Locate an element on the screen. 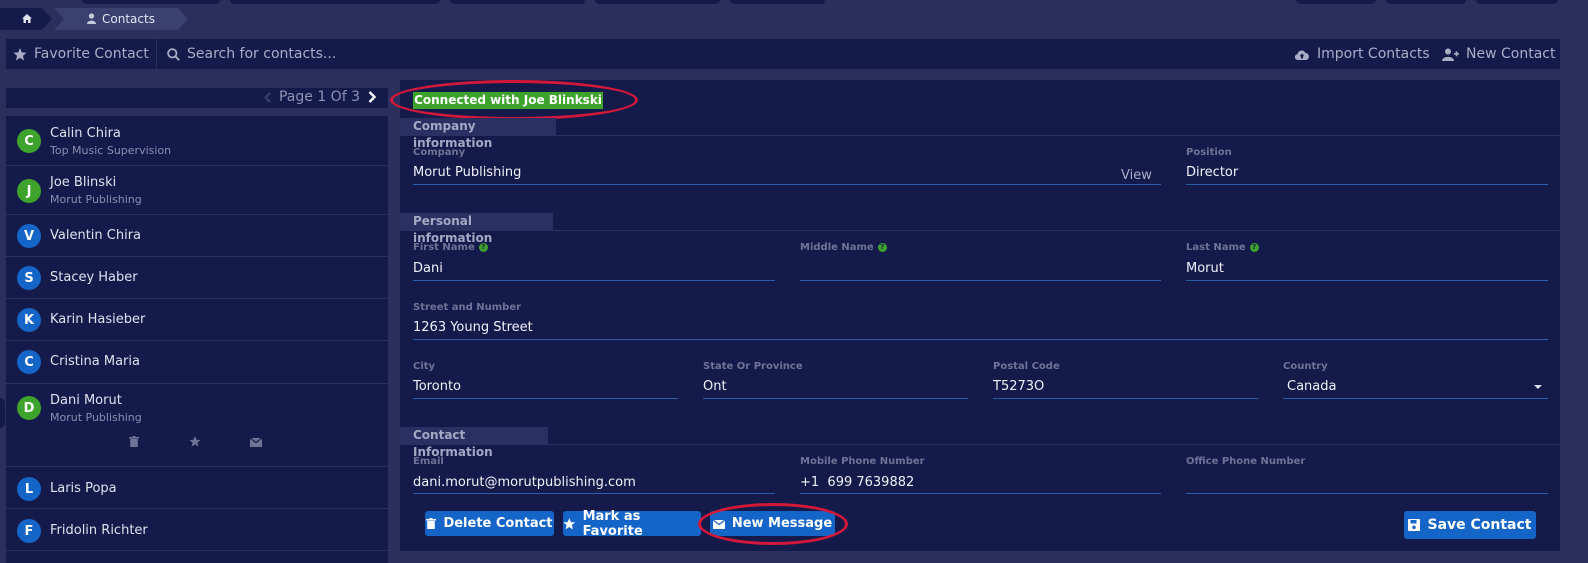  contact-actions is located at coordinates (201, 440).